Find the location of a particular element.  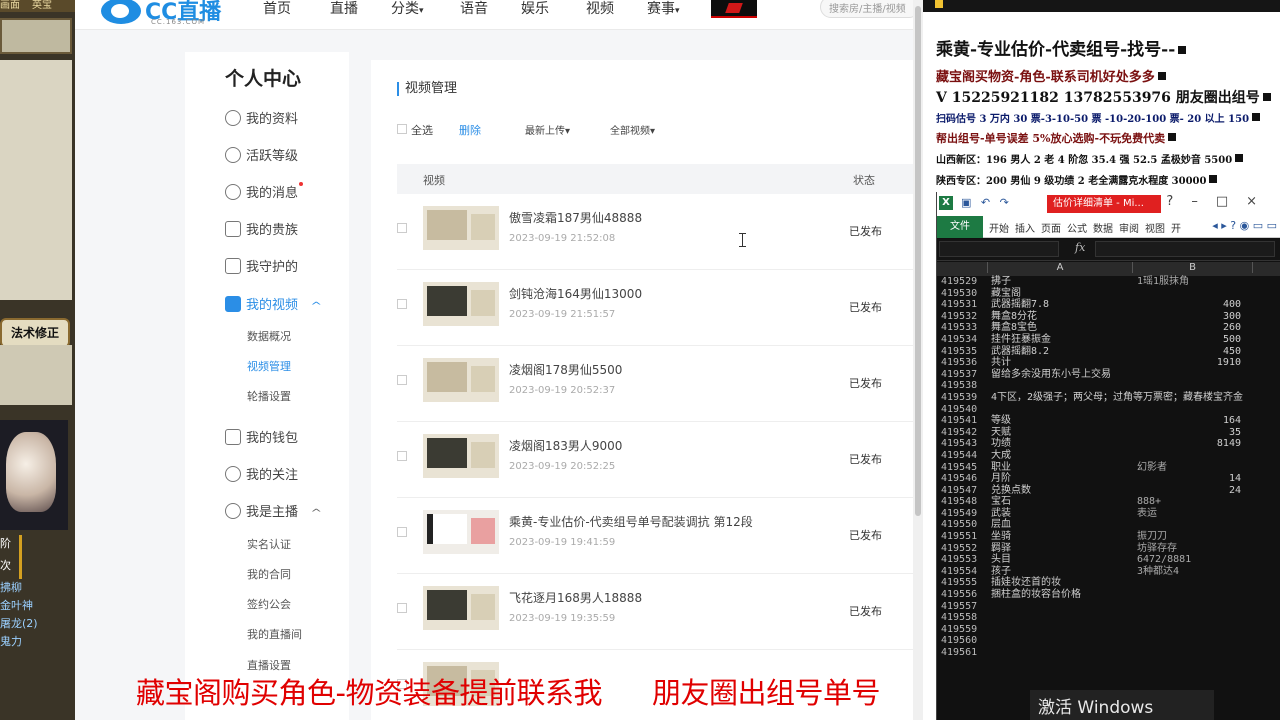

cell-a: 挂件狂暴振金 is located at coordinates (1021, 340).